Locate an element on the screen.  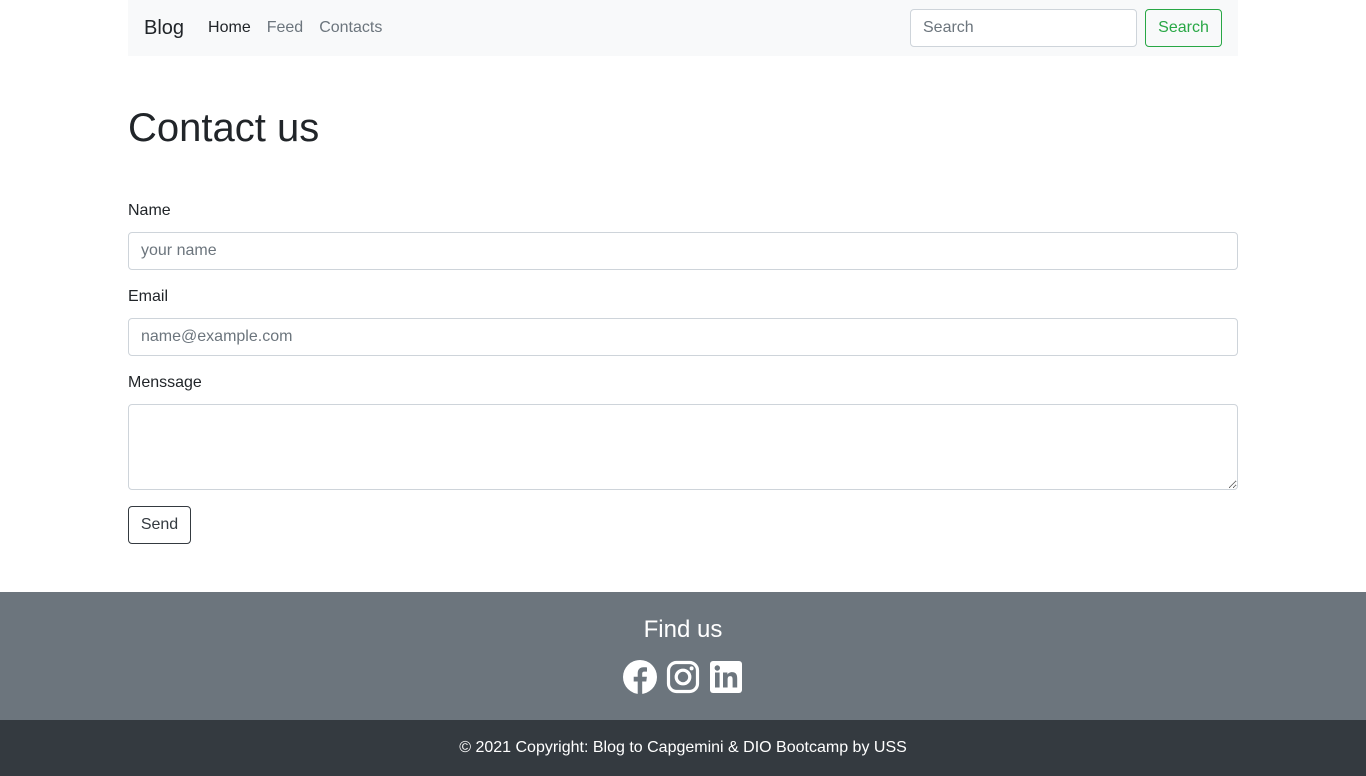
name-input is located at coordinates (683, 251).